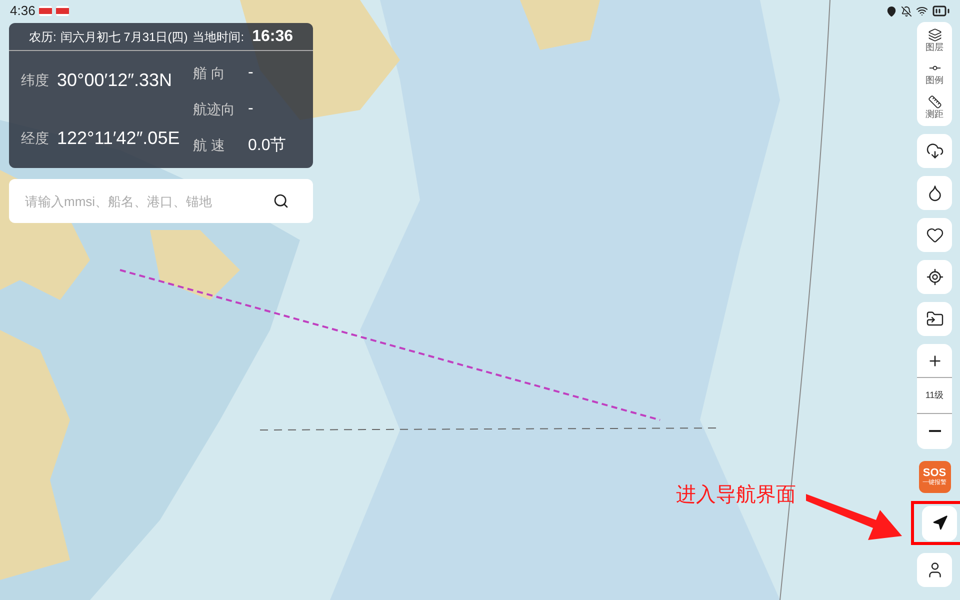  Describe the element at coordinates (35, 138) in the screenshot. I see `longitude-label: 经度` at that location.